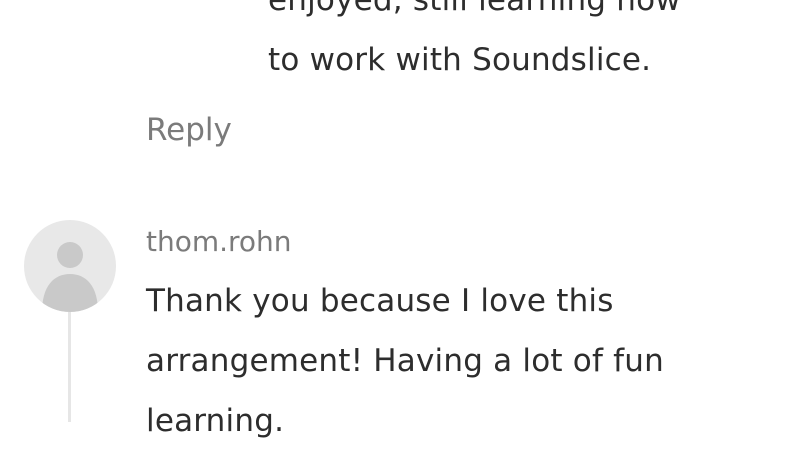  Describe the element at coordinates (189, 130) in the screenshot. I see `reply-button: Reply` at that location.